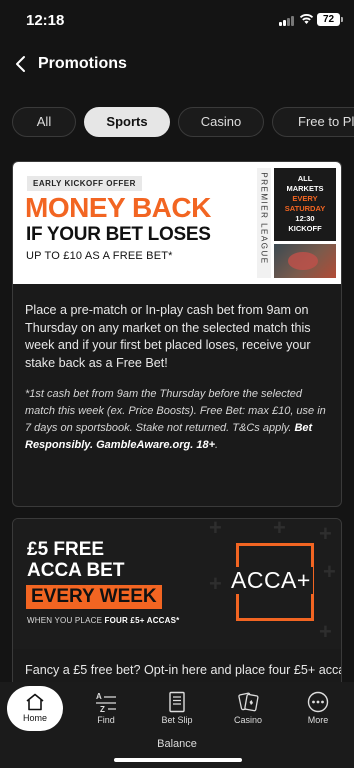 This screenshot has width=354, height=768. I want to click on battery-indicator: 72, so click(330, 19).